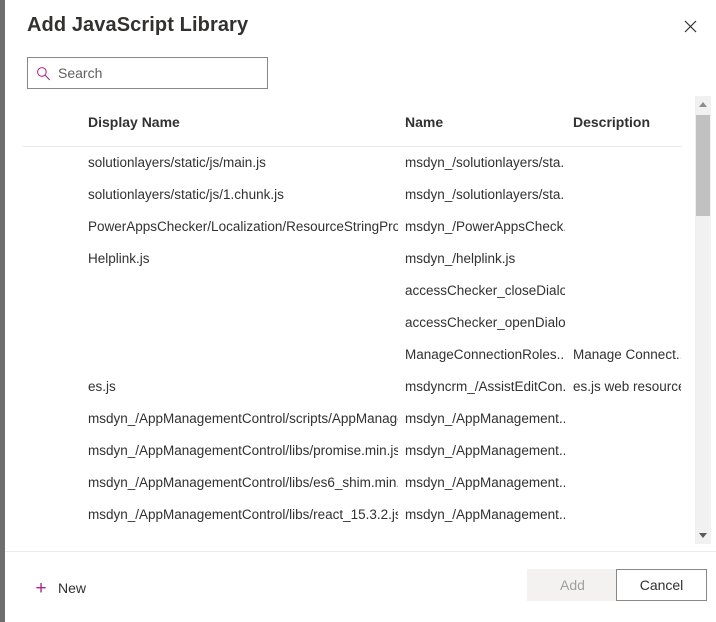 The width and height of the screenshot is (716, 622). Describe the element at coordinates (360, 587) in the screenshot. I see `dialog-footer: + New Add Cancel` at that location.